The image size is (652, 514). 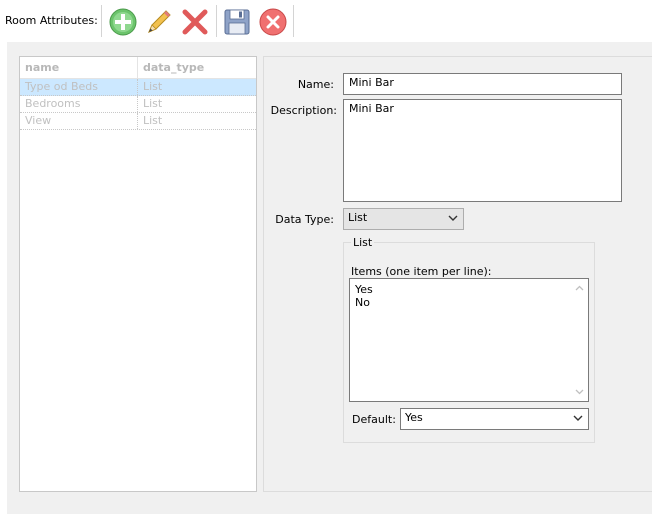 I want to click on save-icon, so click(x=237, y=22).